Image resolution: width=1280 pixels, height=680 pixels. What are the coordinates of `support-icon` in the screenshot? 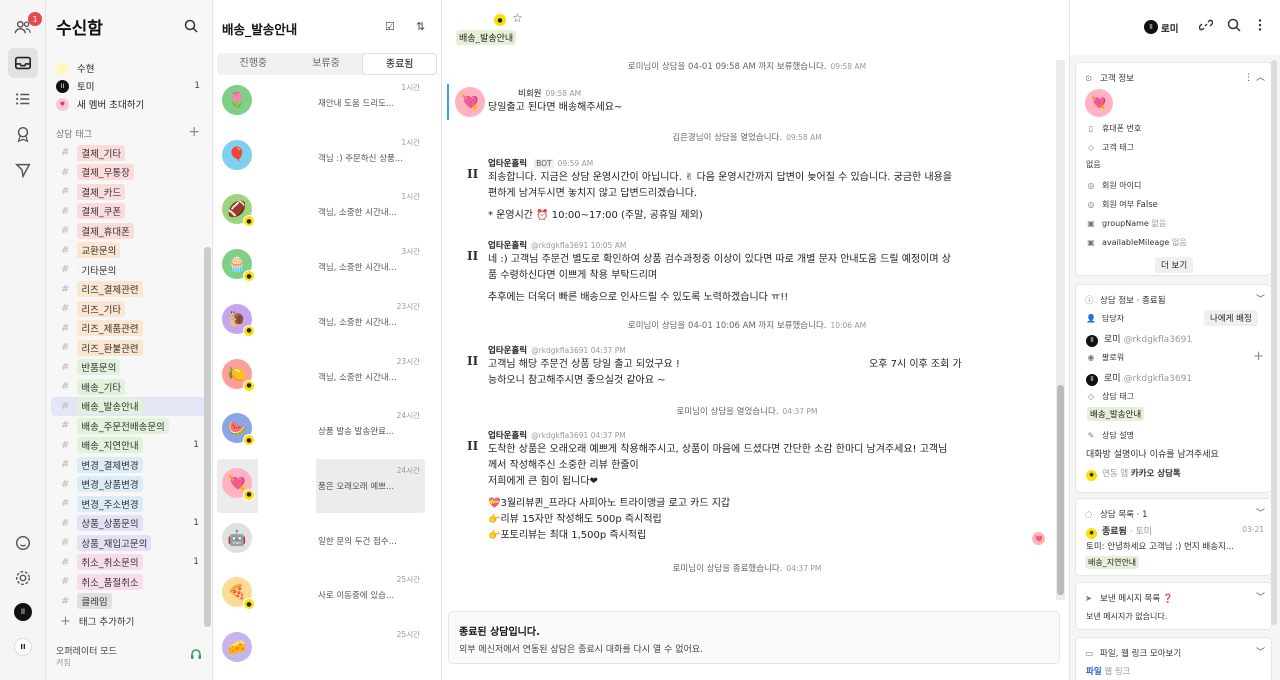 It's located at (23, 543).